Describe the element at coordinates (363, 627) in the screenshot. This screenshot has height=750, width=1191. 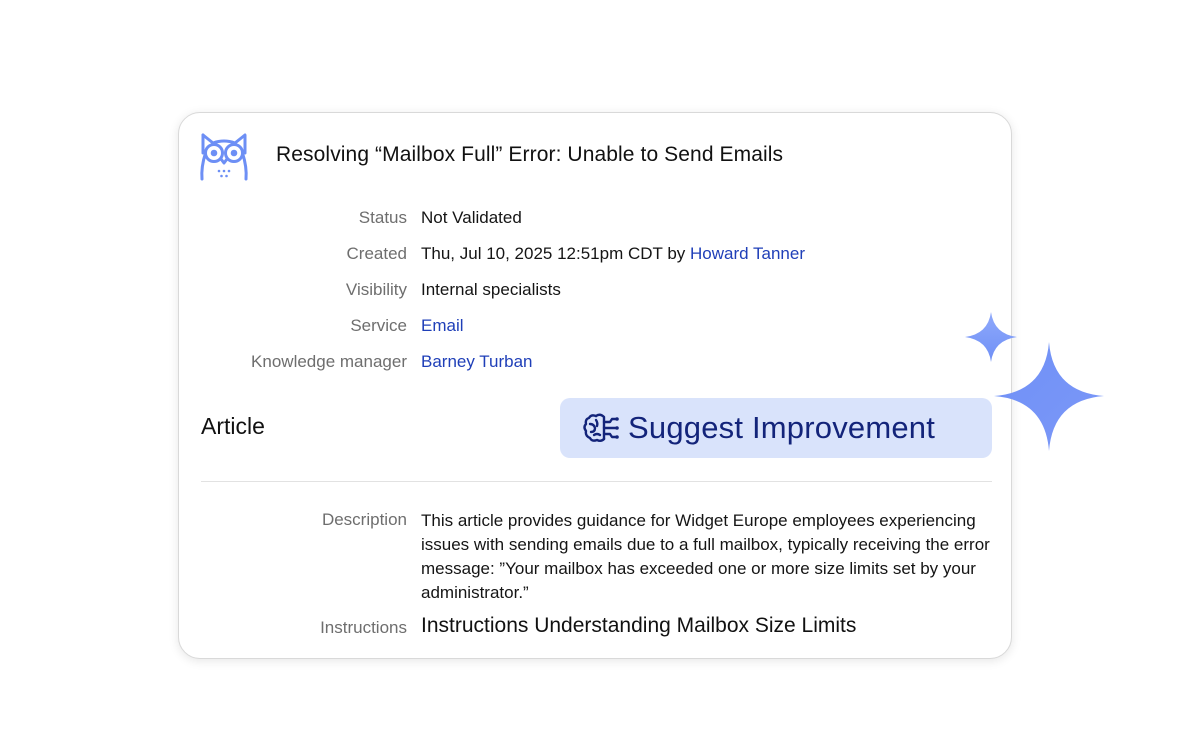
I see `instructions-label: Instructions` at that location.